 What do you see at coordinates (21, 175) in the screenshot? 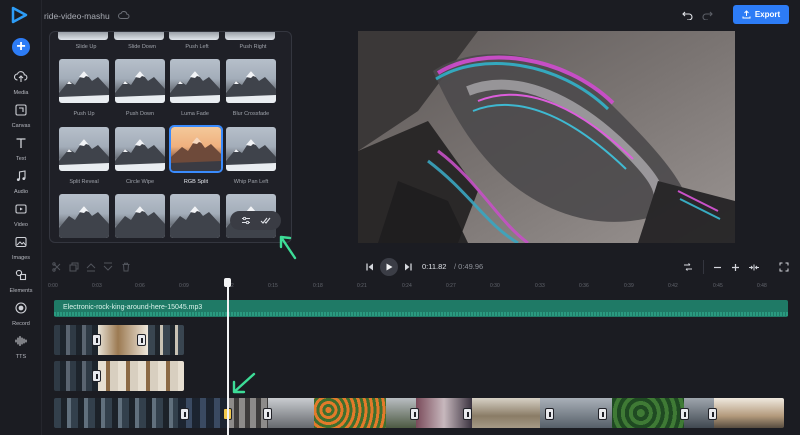
I see `music-note-icon` at bounding box center [21, 175].